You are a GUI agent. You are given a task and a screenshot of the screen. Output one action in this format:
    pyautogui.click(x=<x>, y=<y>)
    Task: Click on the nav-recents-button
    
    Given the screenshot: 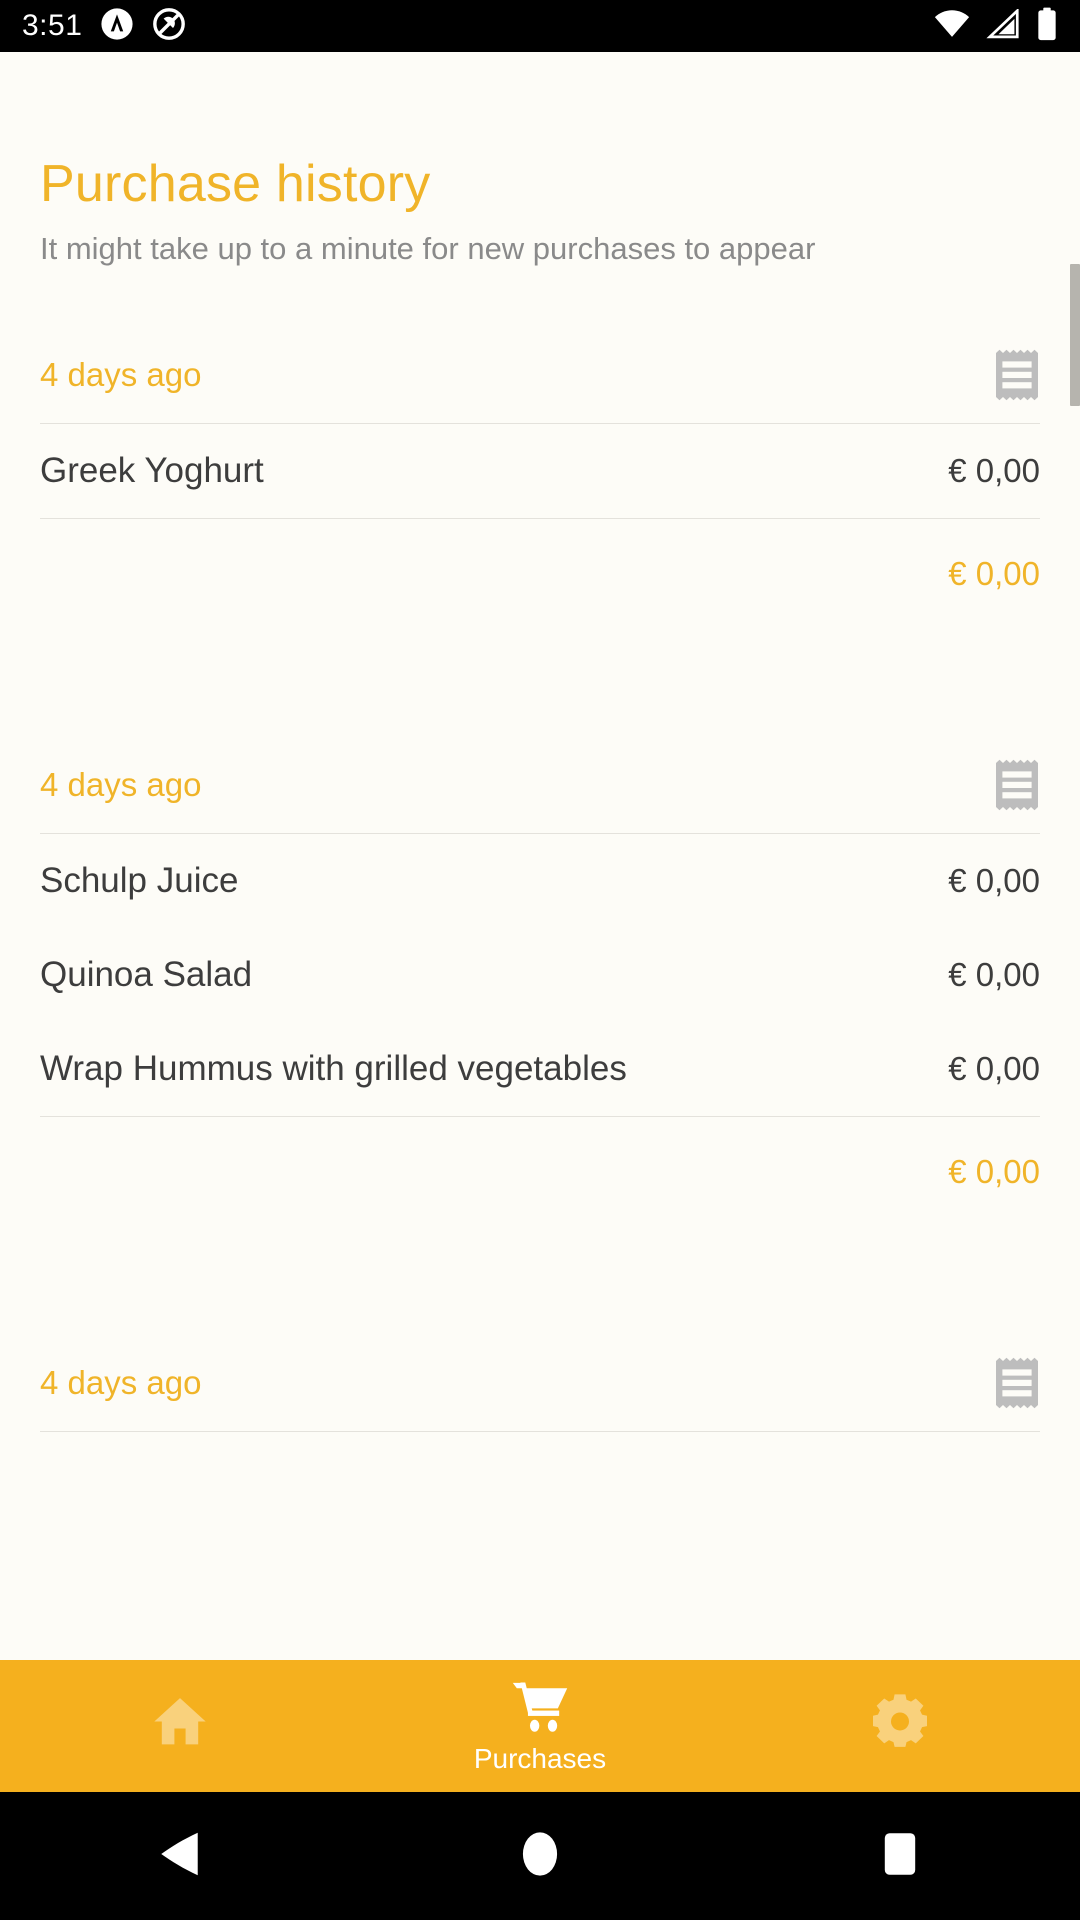 What is the action you would take?
    pyautogui.click(x=900, y=1856)
    